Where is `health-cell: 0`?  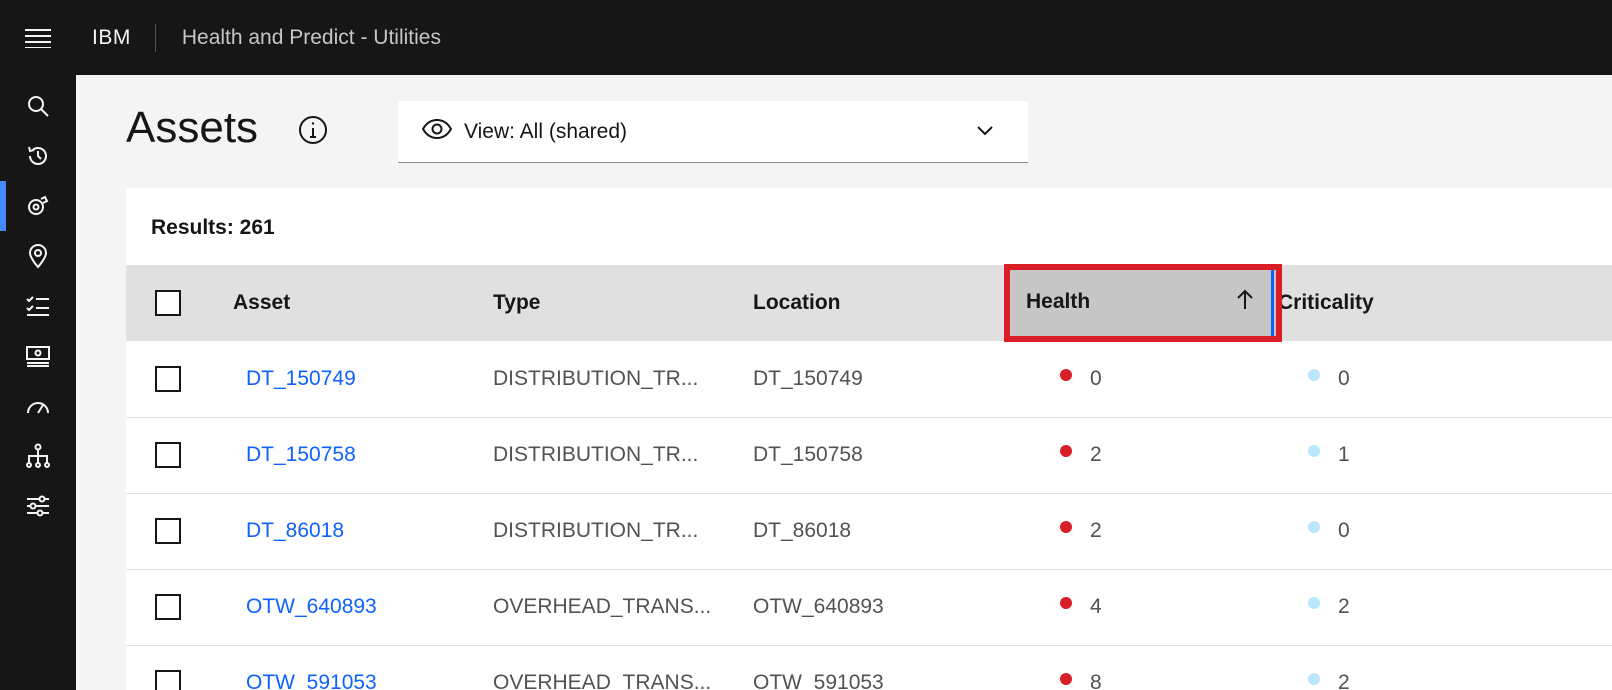 health-cell: 0 is located at coordinates (1142, 379).